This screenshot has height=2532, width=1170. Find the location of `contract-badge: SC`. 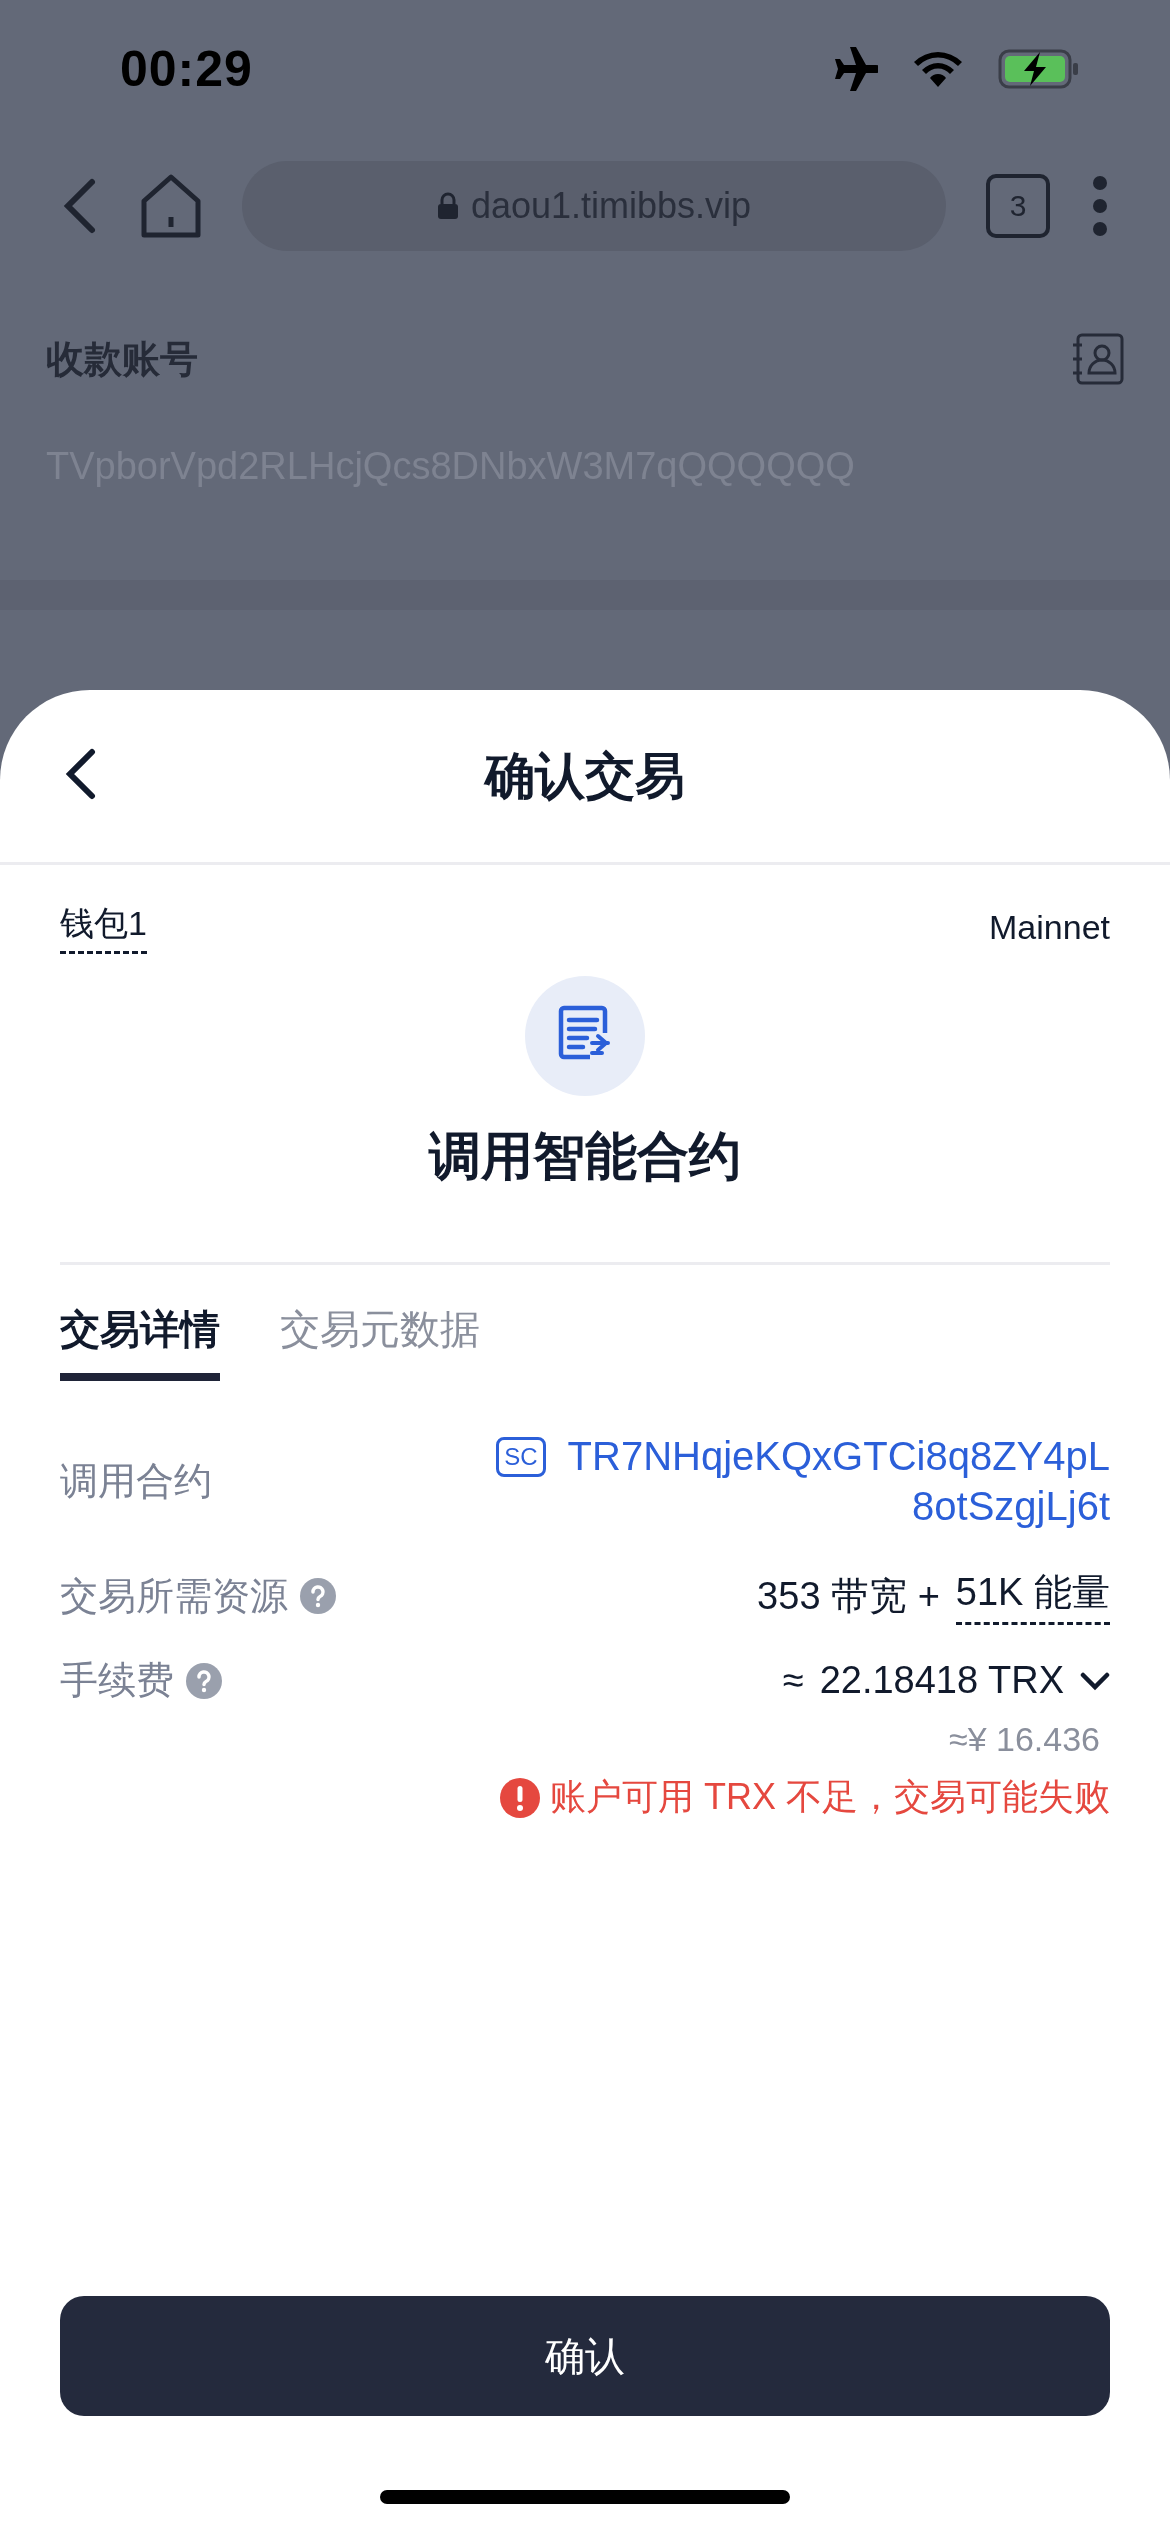

contract-badge: SC is located at coordinates (521, 1457).